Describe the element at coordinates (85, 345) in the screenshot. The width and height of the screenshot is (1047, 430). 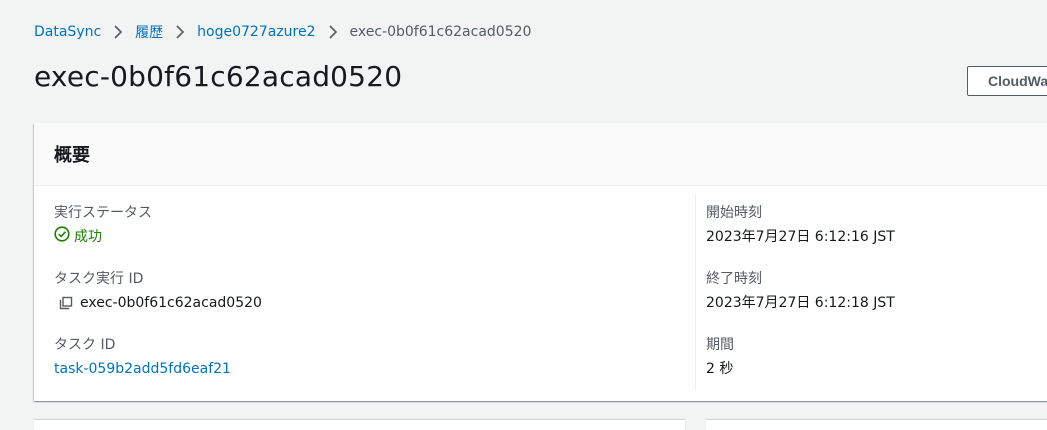
I see `task-id-label: タスク ID` at that location.